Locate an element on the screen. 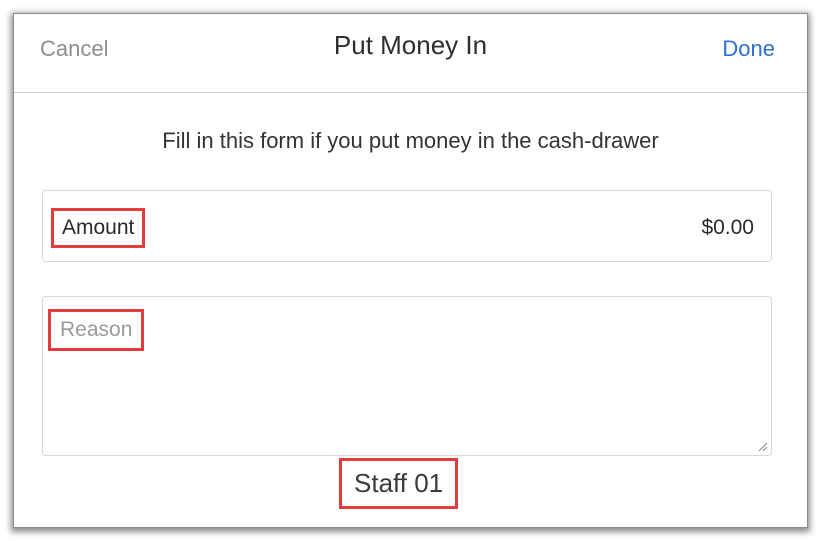 This screenshot has height=541, width=821. dialog-header: Cancel Put Money In Done is located at coordinates (410, 53).